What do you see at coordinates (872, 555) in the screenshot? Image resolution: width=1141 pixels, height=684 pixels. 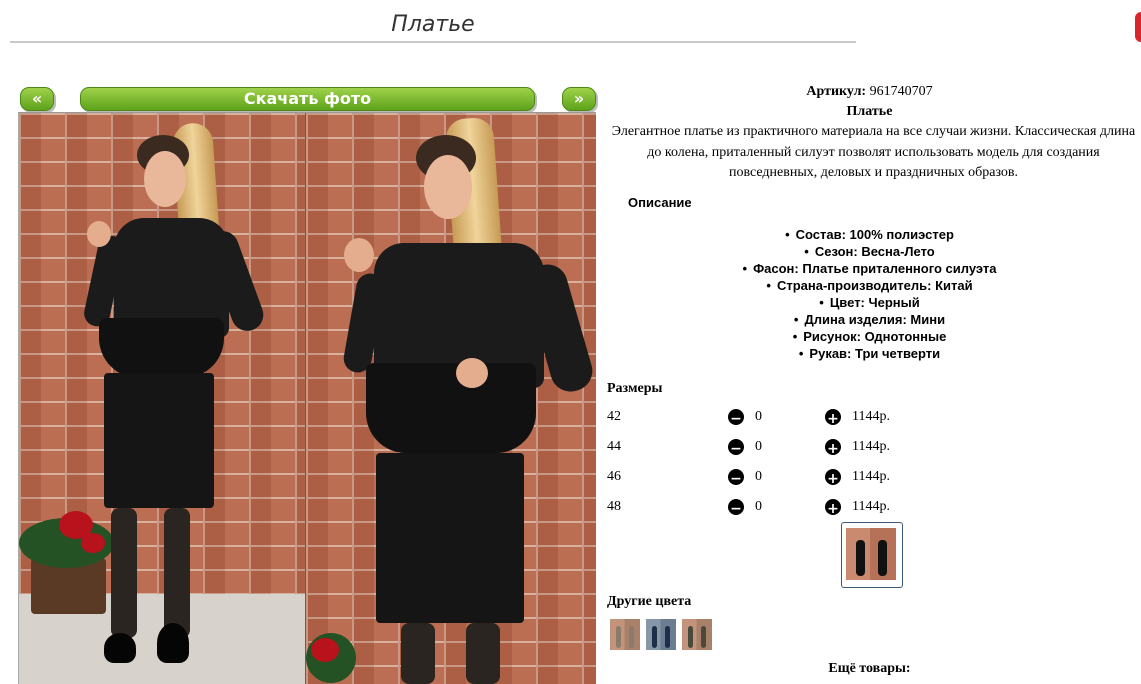 I see `selected-photo-thumbnail` at bounding box center [872, 555].